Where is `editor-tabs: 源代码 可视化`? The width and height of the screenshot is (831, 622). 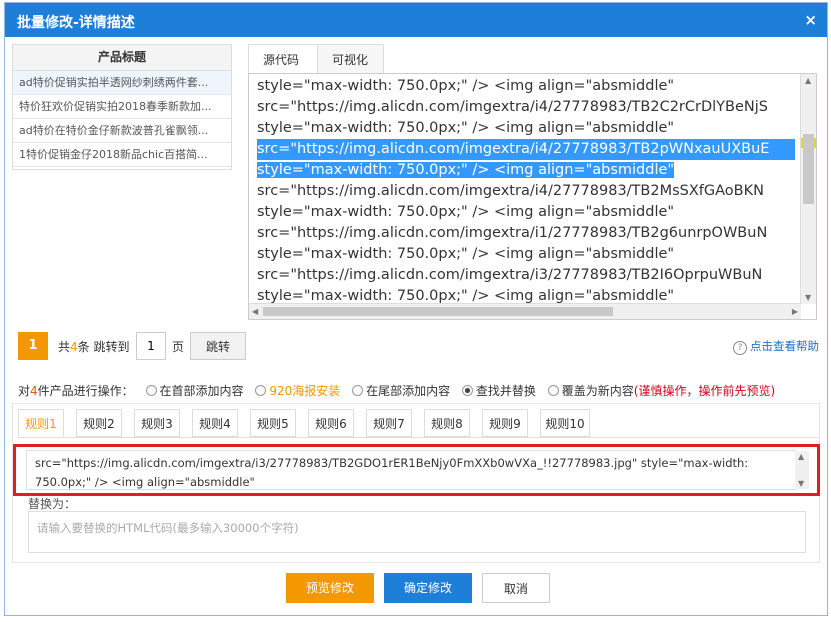
editor-tabs: 源代码 可视化 is located at coordinates (532, 59).